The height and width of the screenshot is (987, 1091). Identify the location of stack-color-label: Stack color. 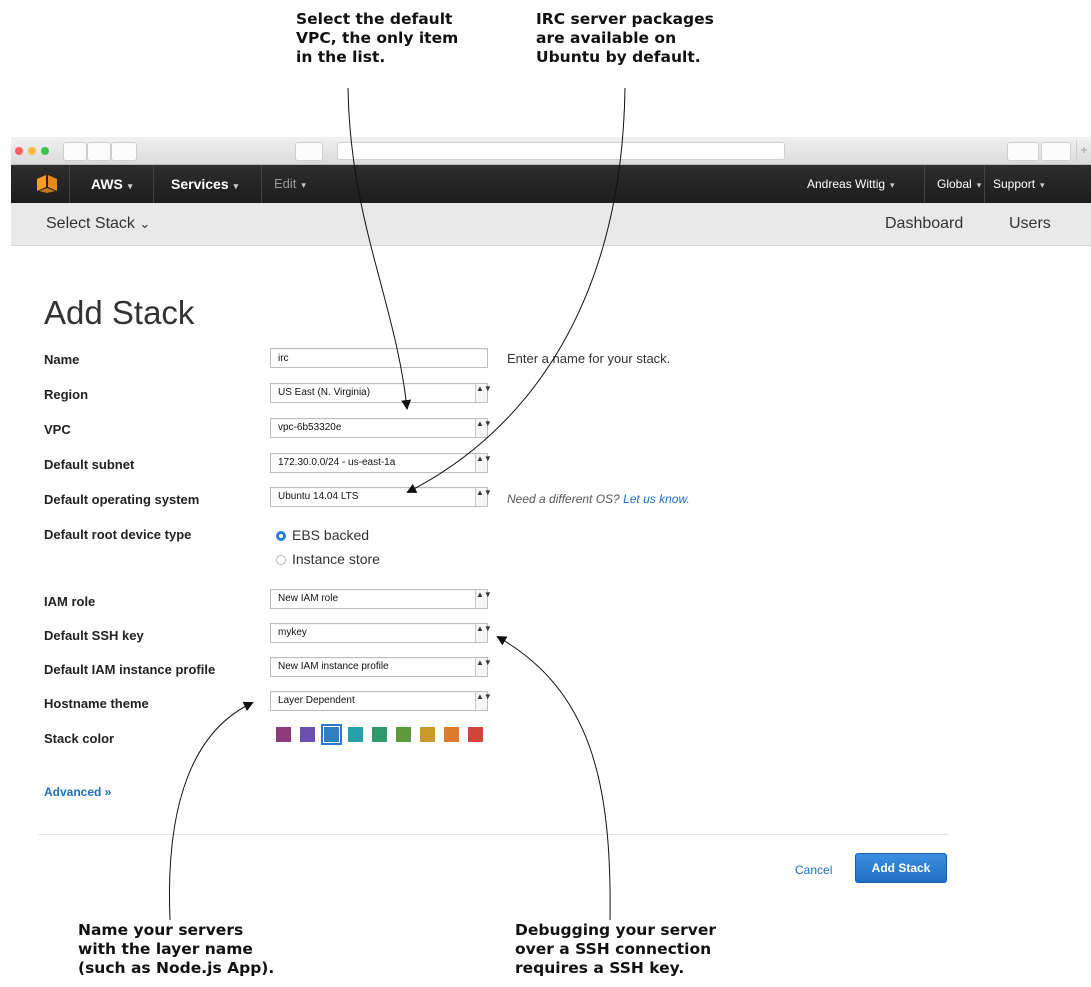
(79, 738).